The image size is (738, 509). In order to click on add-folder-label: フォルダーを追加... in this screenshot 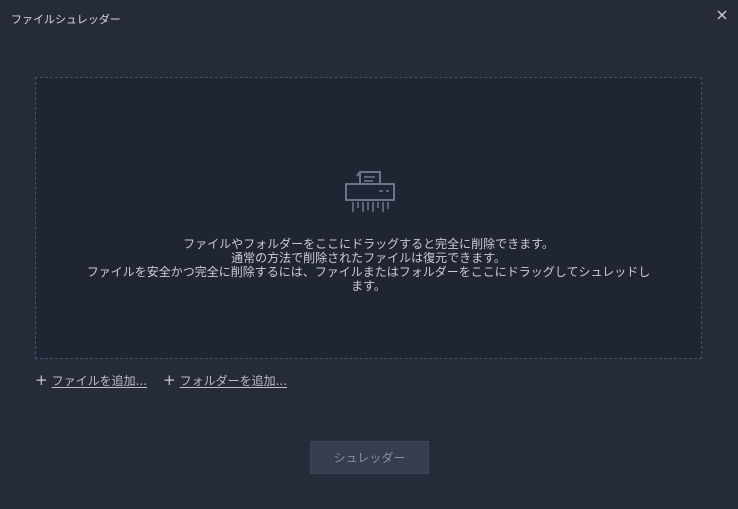, I will do `click(233, 380)`.